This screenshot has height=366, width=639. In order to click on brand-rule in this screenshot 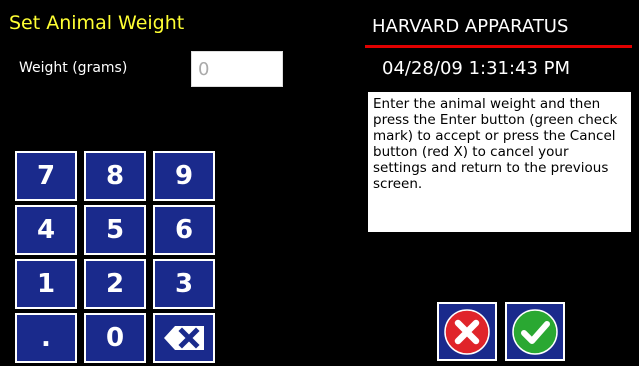, I will do `click(498, 46)`.